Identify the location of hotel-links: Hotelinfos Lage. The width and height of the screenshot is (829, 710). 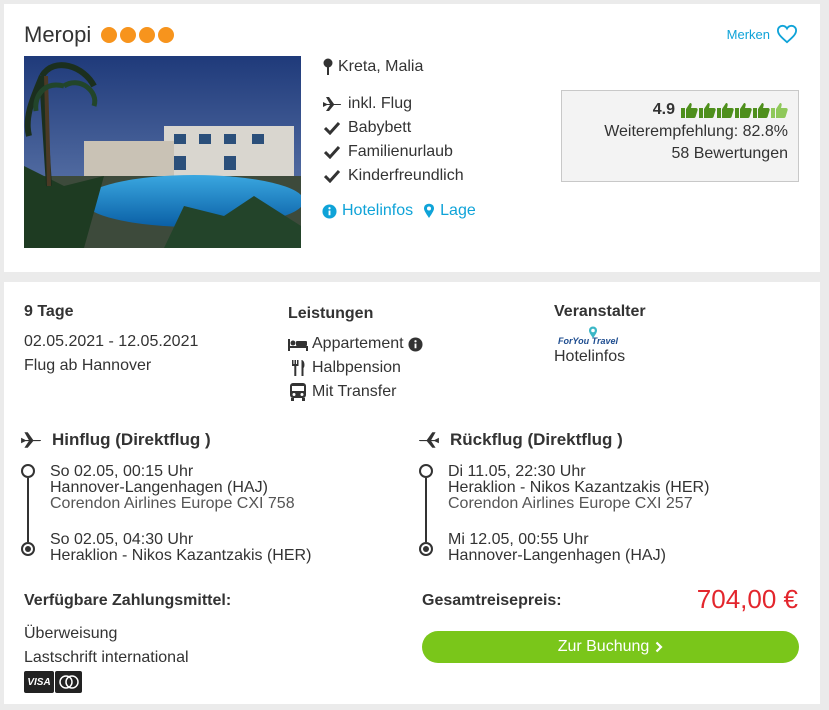
(399, 211).